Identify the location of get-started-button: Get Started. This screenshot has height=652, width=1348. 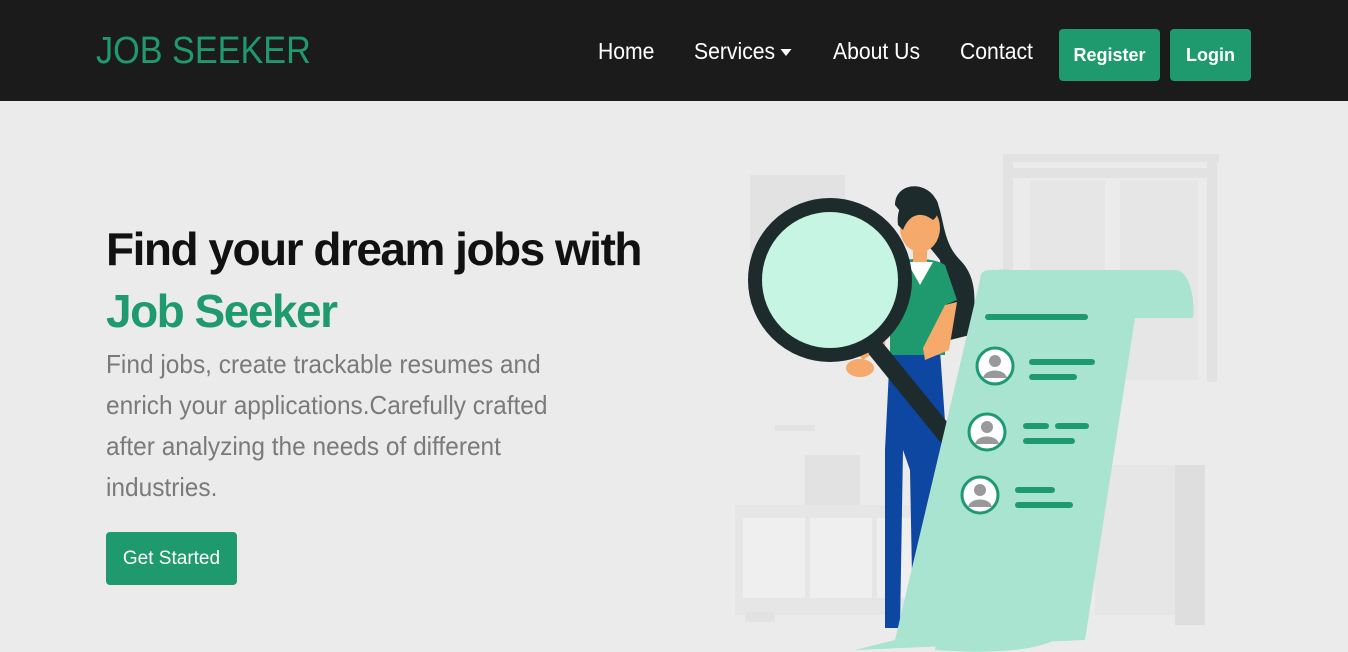
(171, 558).